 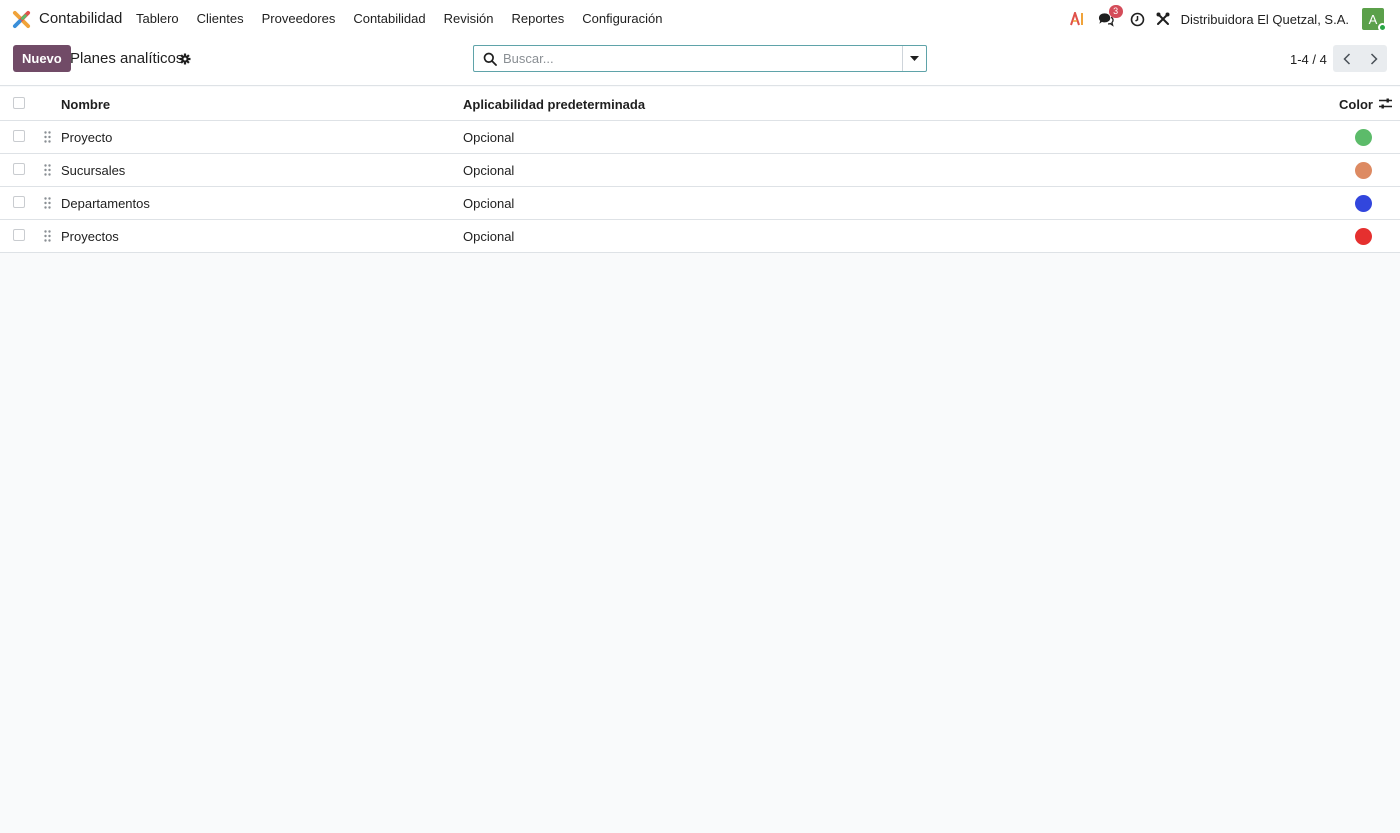 I want to click on plan-name: Sucursales, so click(x=93, y=170).